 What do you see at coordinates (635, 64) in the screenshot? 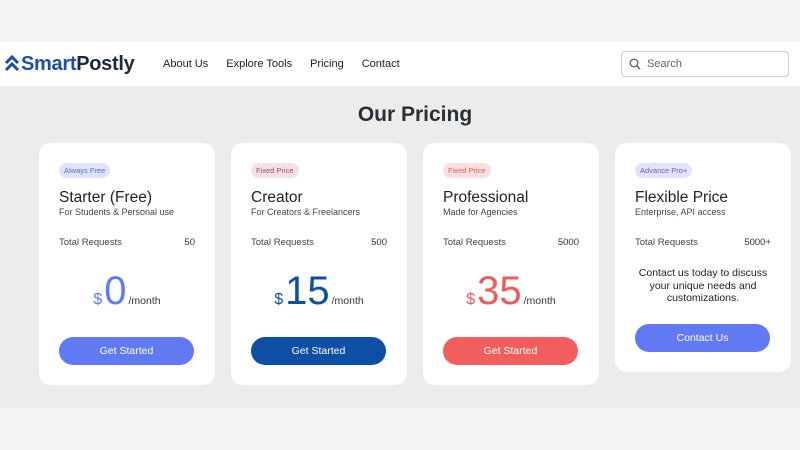
I see `search-icon` at bounding box center [635, 64].